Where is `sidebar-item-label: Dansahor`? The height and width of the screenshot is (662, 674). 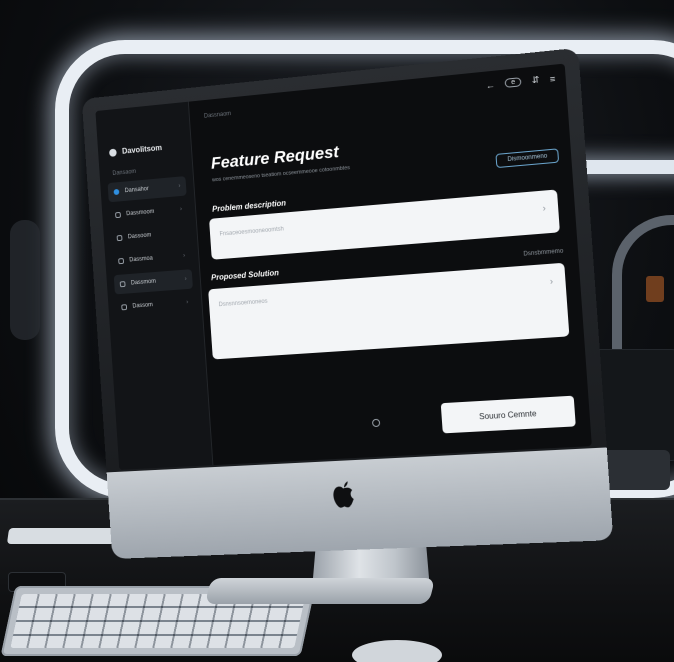 sidebar-item-label: Dansahor is located at coordinates (137, 190).